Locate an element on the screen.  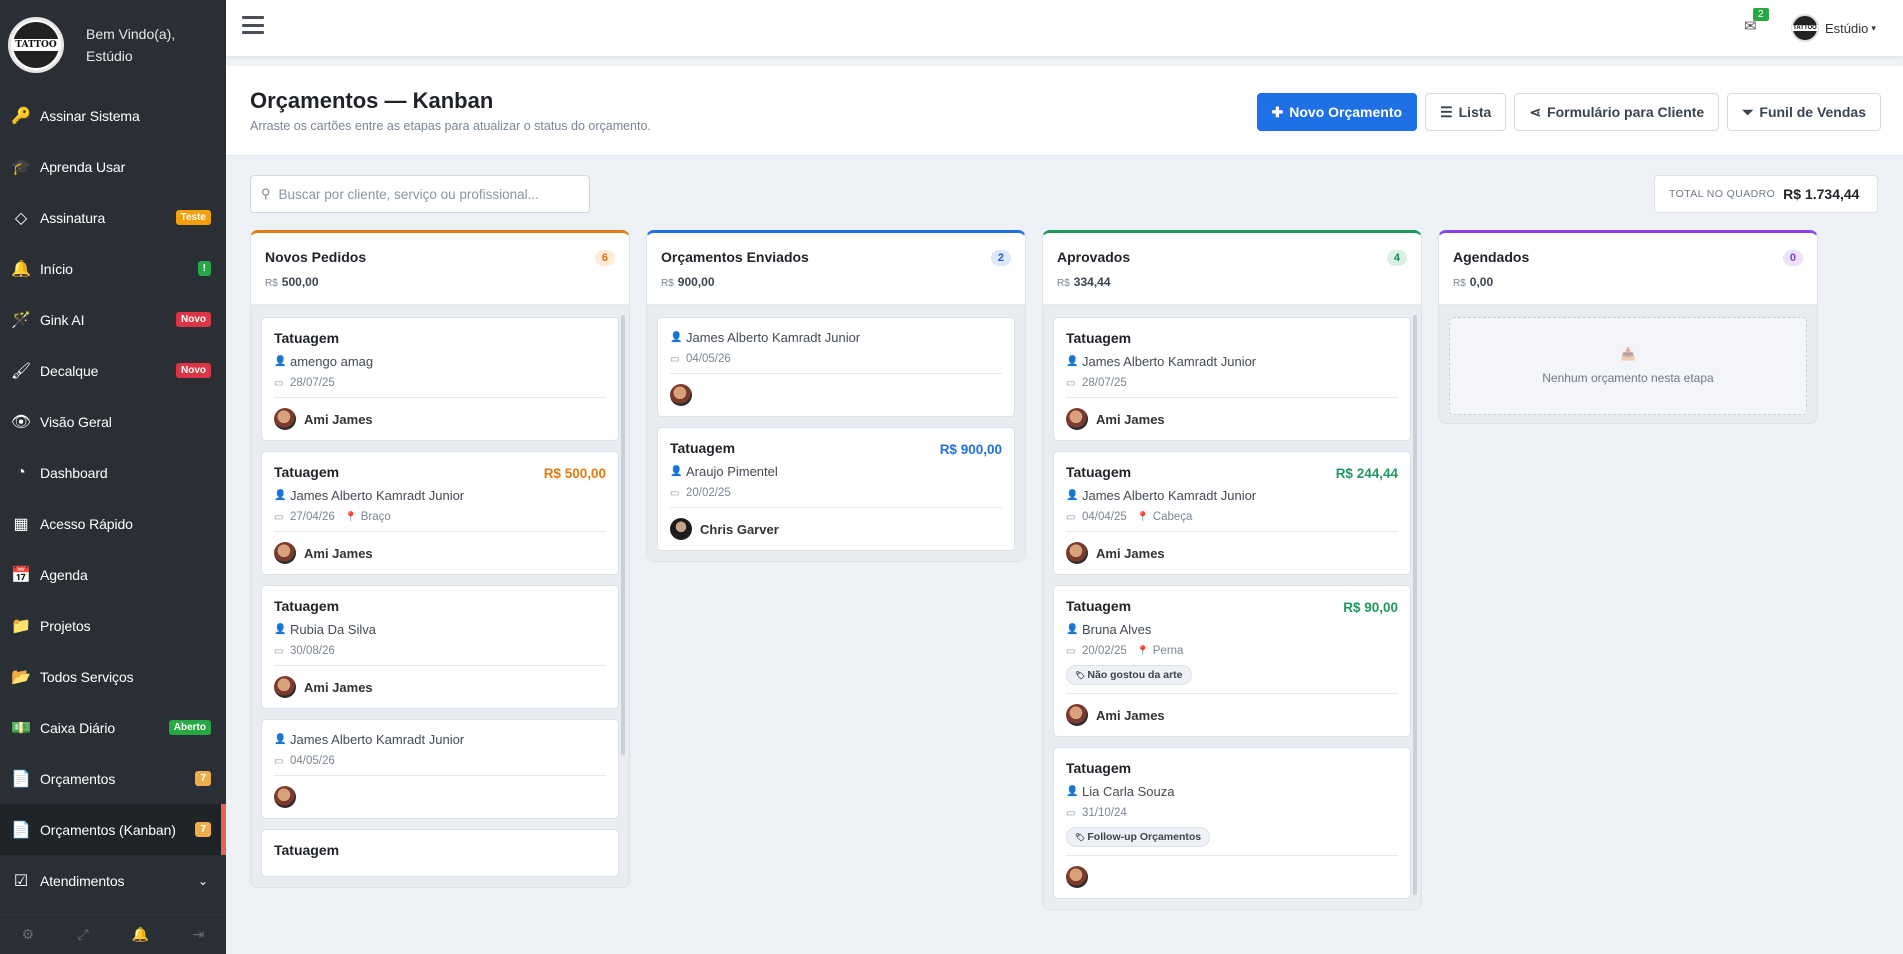
bell-icon: 🔔 is located at coordinates (21, 269).